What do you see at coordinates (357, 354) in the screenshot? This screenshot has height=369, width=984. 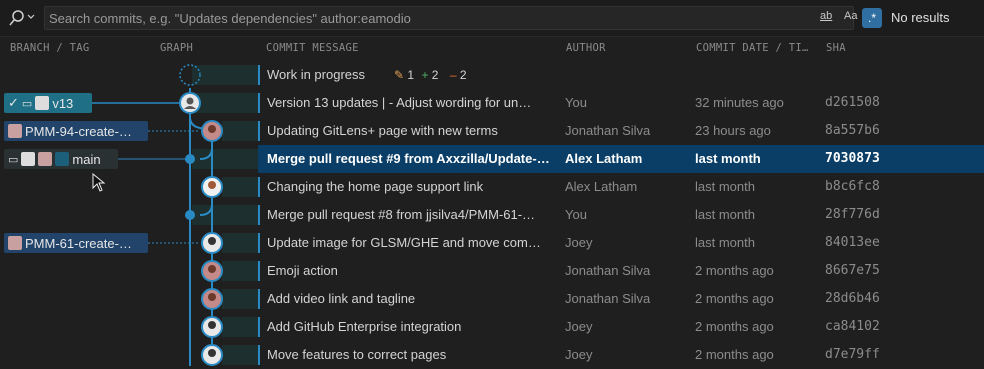 I see `commit-message: Move features to correct pages` at bounding box center [357, 354].